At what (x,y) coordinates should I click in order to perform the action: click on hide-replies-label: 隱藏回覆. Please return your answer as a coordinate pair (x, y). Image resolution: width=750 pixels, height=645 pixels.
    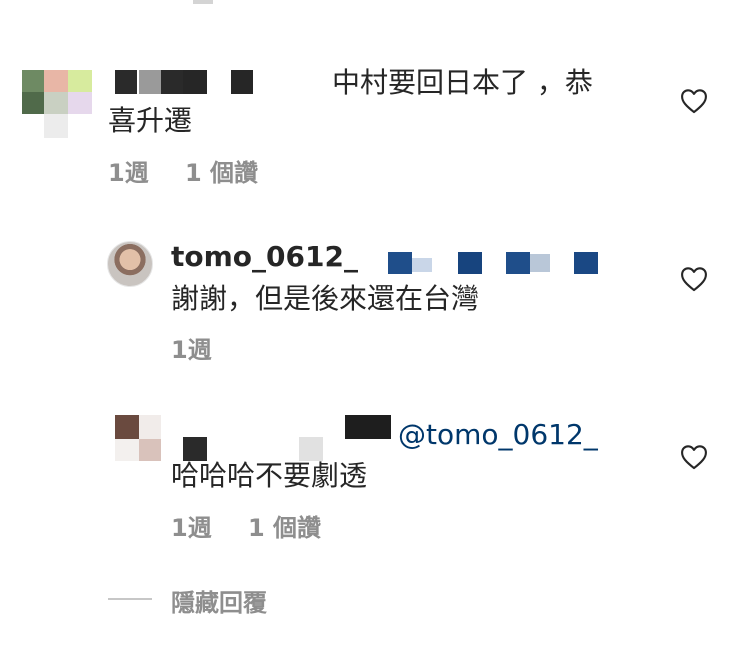
    Looking at the image, I should click on (219, 603).